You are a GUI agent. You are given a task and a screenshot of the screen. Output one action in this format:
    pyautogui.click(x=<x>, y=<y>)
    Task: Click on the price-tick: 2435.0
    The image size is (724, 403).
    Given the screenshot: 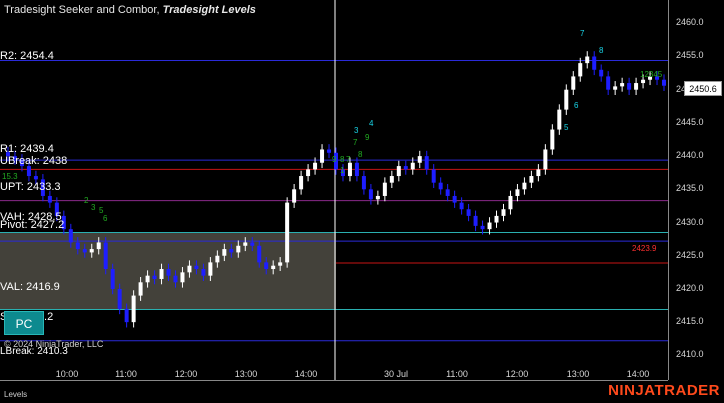 What is the action you would take?
    pyautogui.click(x=690, y=188)
    